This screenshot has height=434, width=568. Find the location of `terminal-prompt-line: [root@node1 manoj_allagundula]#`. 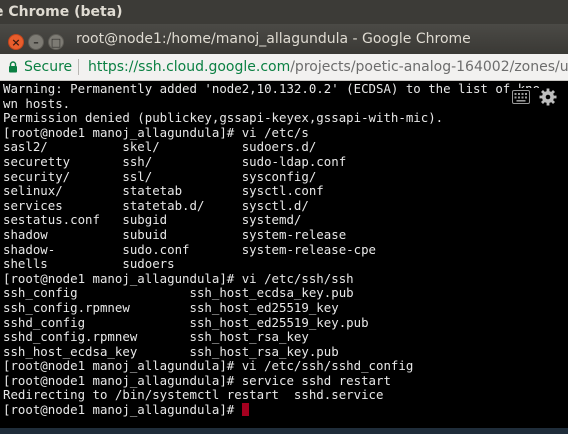

terminal-prompt-line: [root@node1 manoj_allagundula]# is located at coordinates (271, 410).